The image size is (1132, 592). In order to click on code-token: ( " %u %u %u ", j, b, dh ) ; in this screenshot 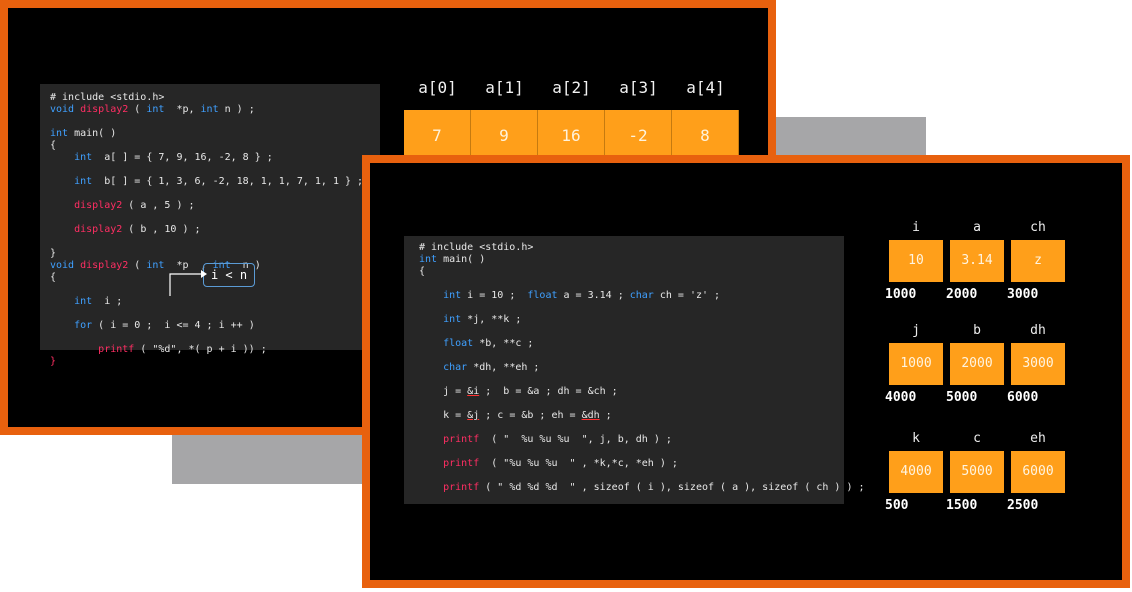, I will do `click(575, 439)`.